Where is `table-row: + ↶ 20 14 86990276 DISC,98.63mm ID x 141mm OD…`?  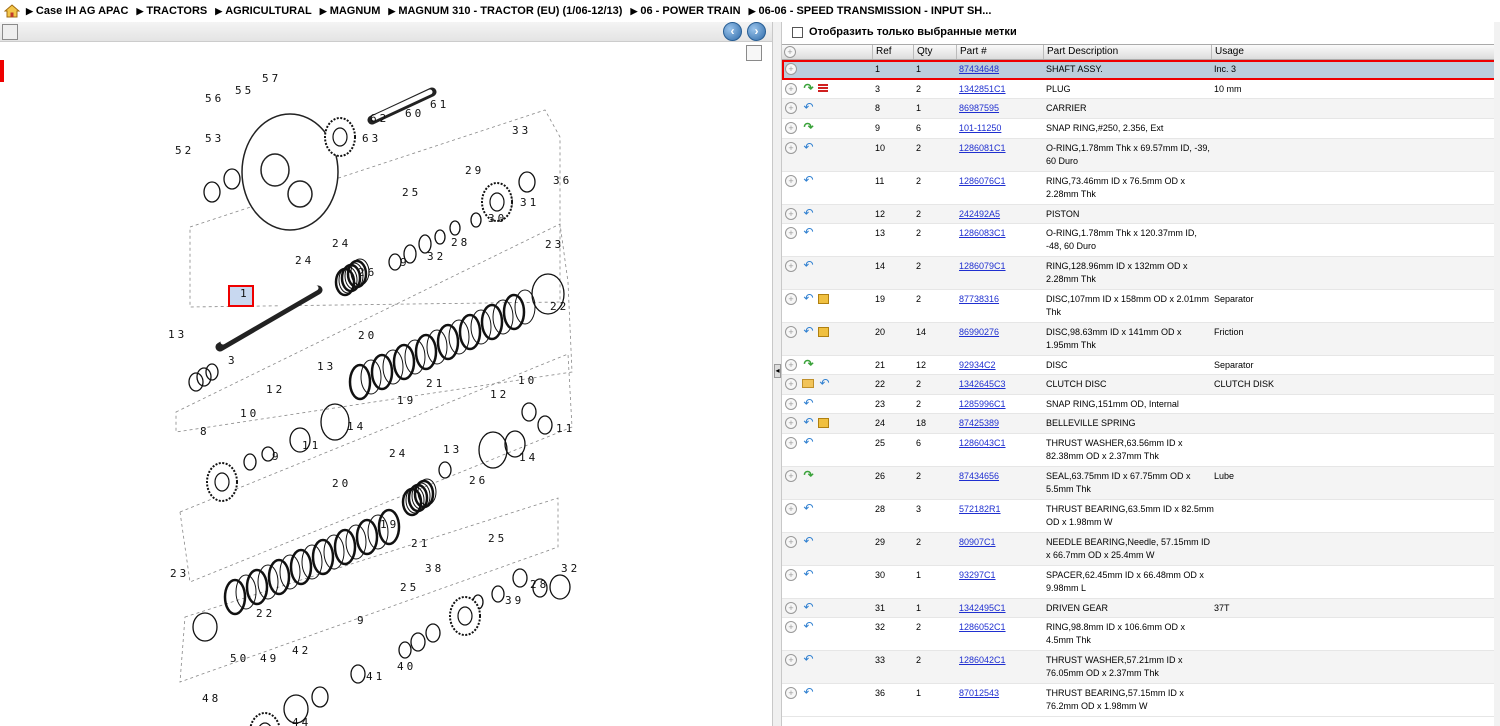 table-row: + ↶ 20 14 86990276 DISC,98.63mm ID x 141mm OD… is located at coordinates (1141, 339).